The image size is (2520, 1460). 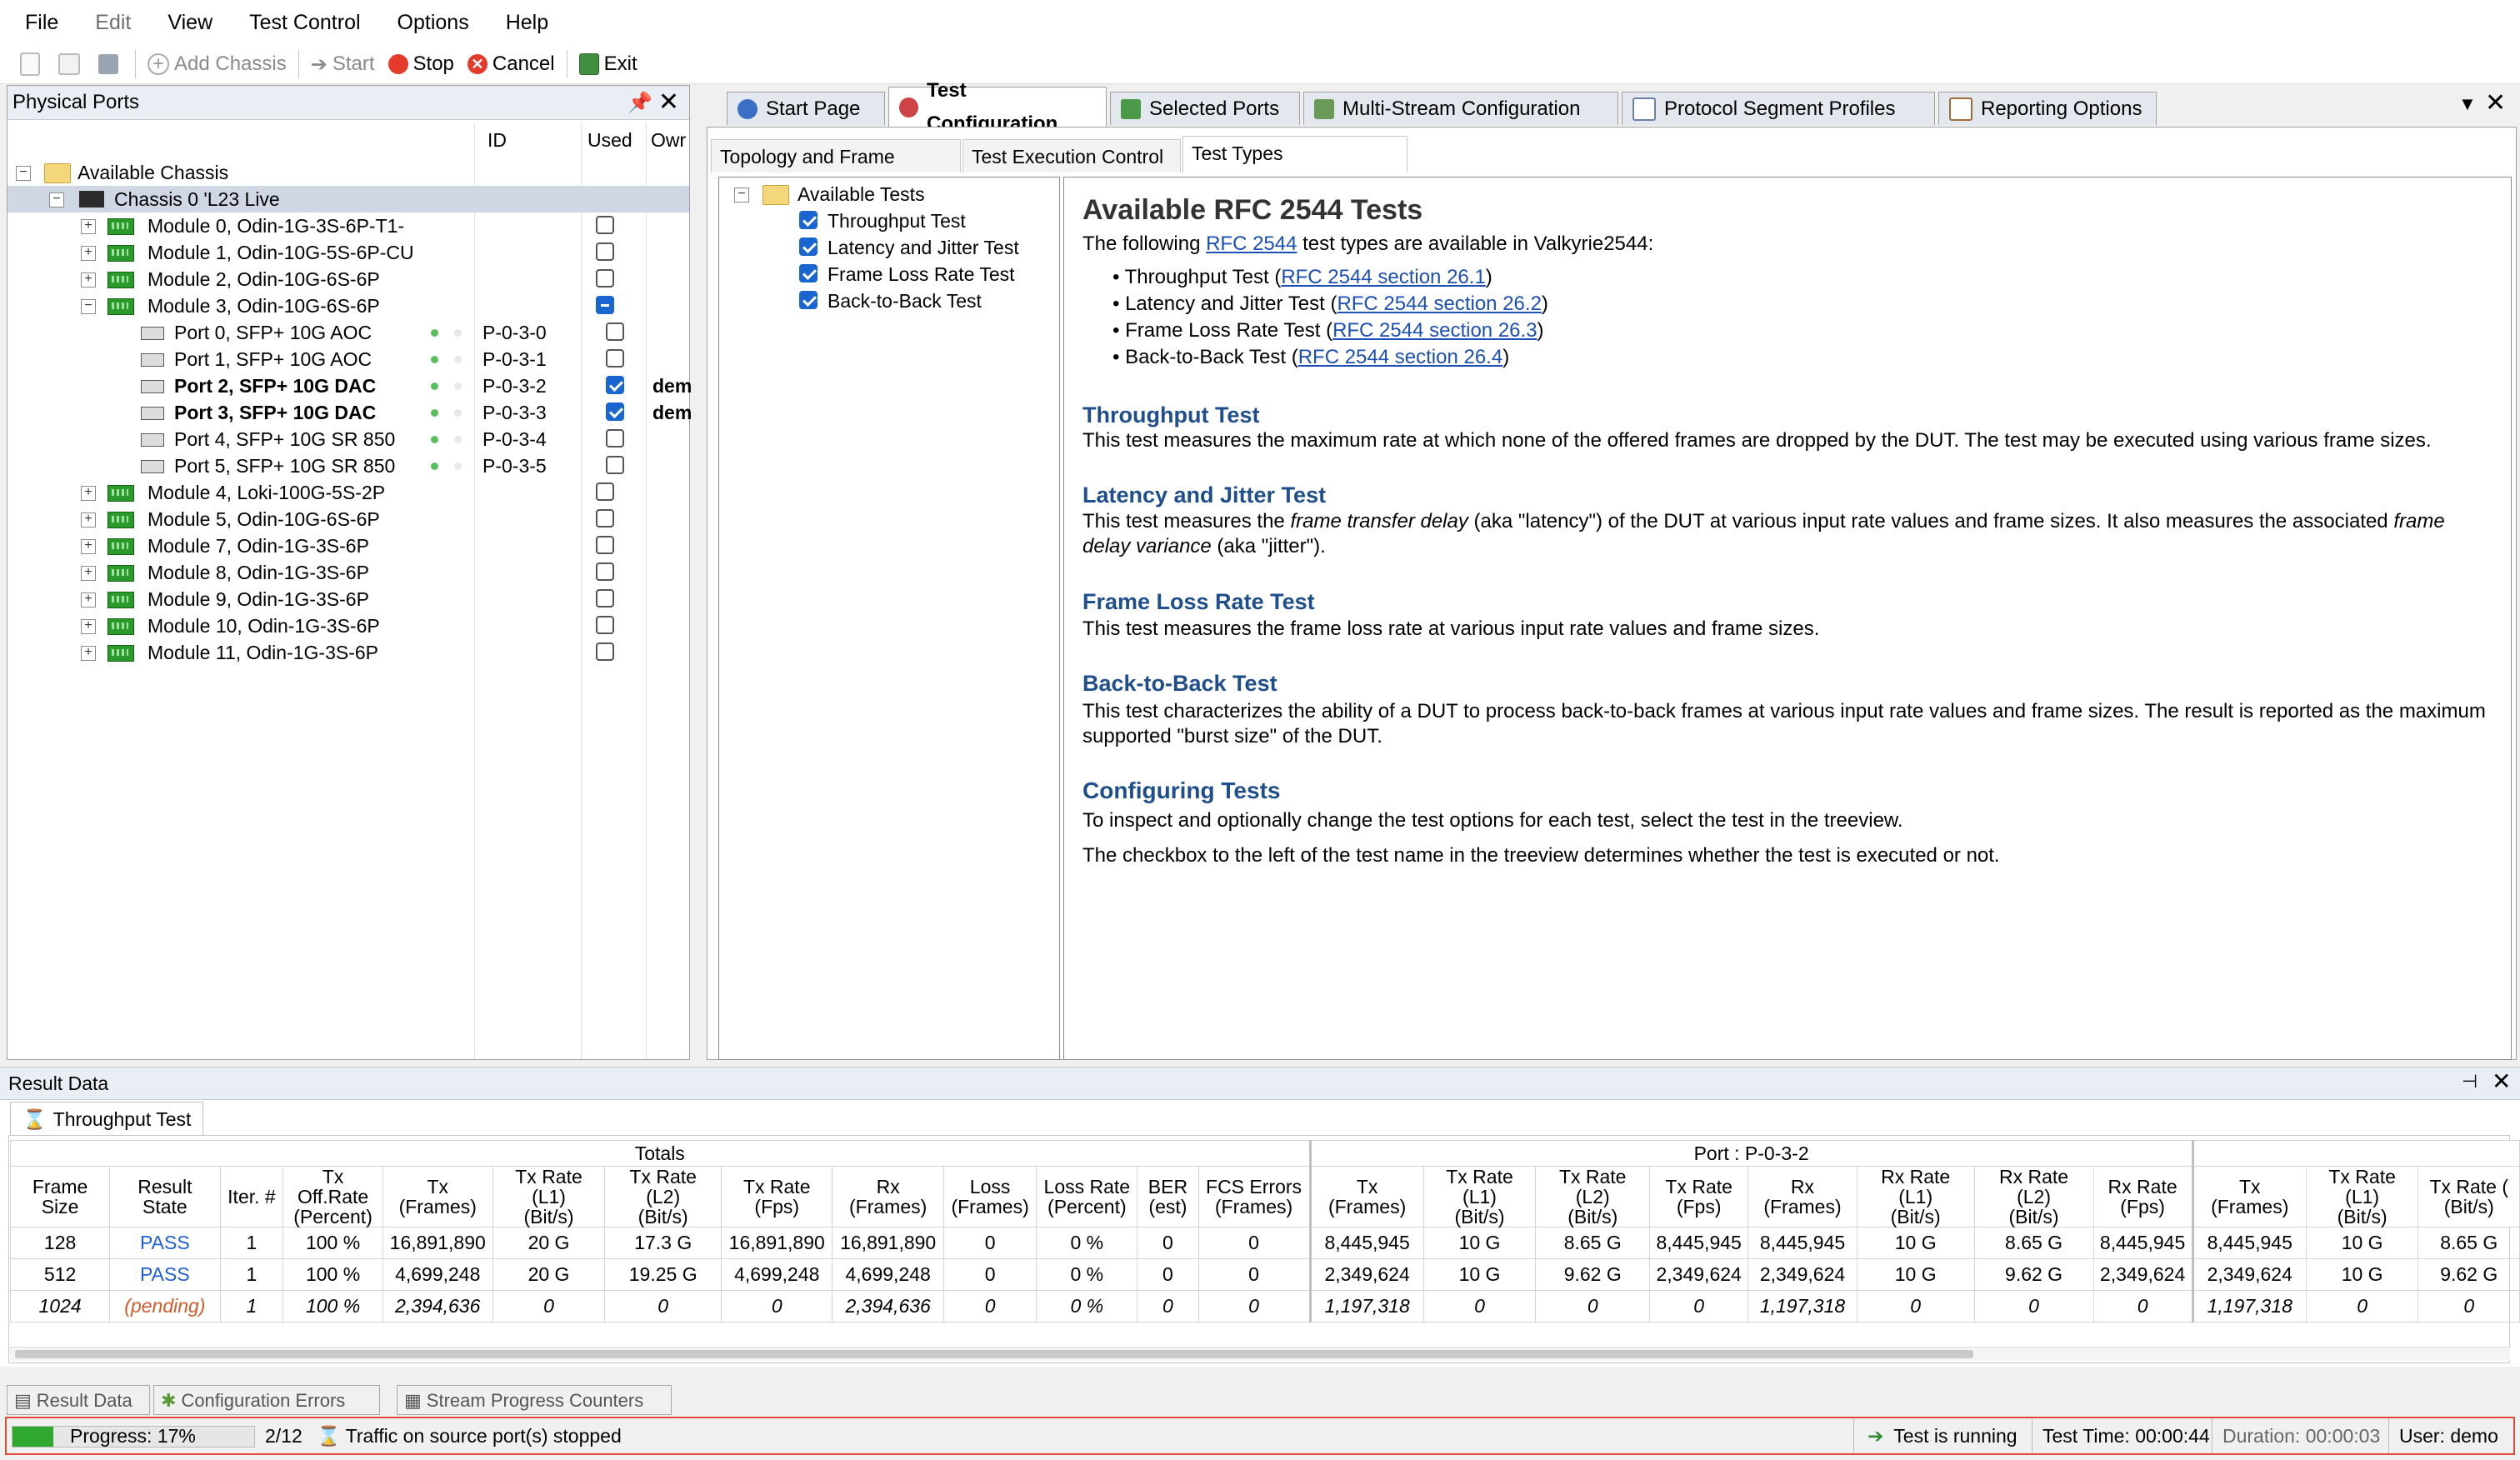 I want to click on column-header: Loss Rate (Percent), so click(x=1087, y=1197).